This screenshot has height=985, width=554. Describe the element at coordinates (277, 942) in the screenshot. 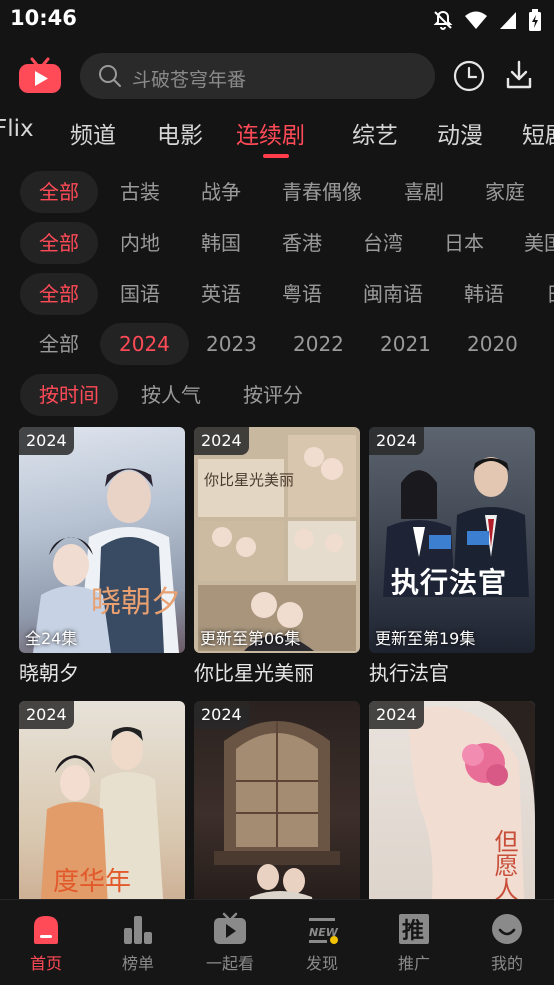

I see `bottom-navigation: 首页 榜单 一起看 NEW 发现 推 推广 我的` at that location.